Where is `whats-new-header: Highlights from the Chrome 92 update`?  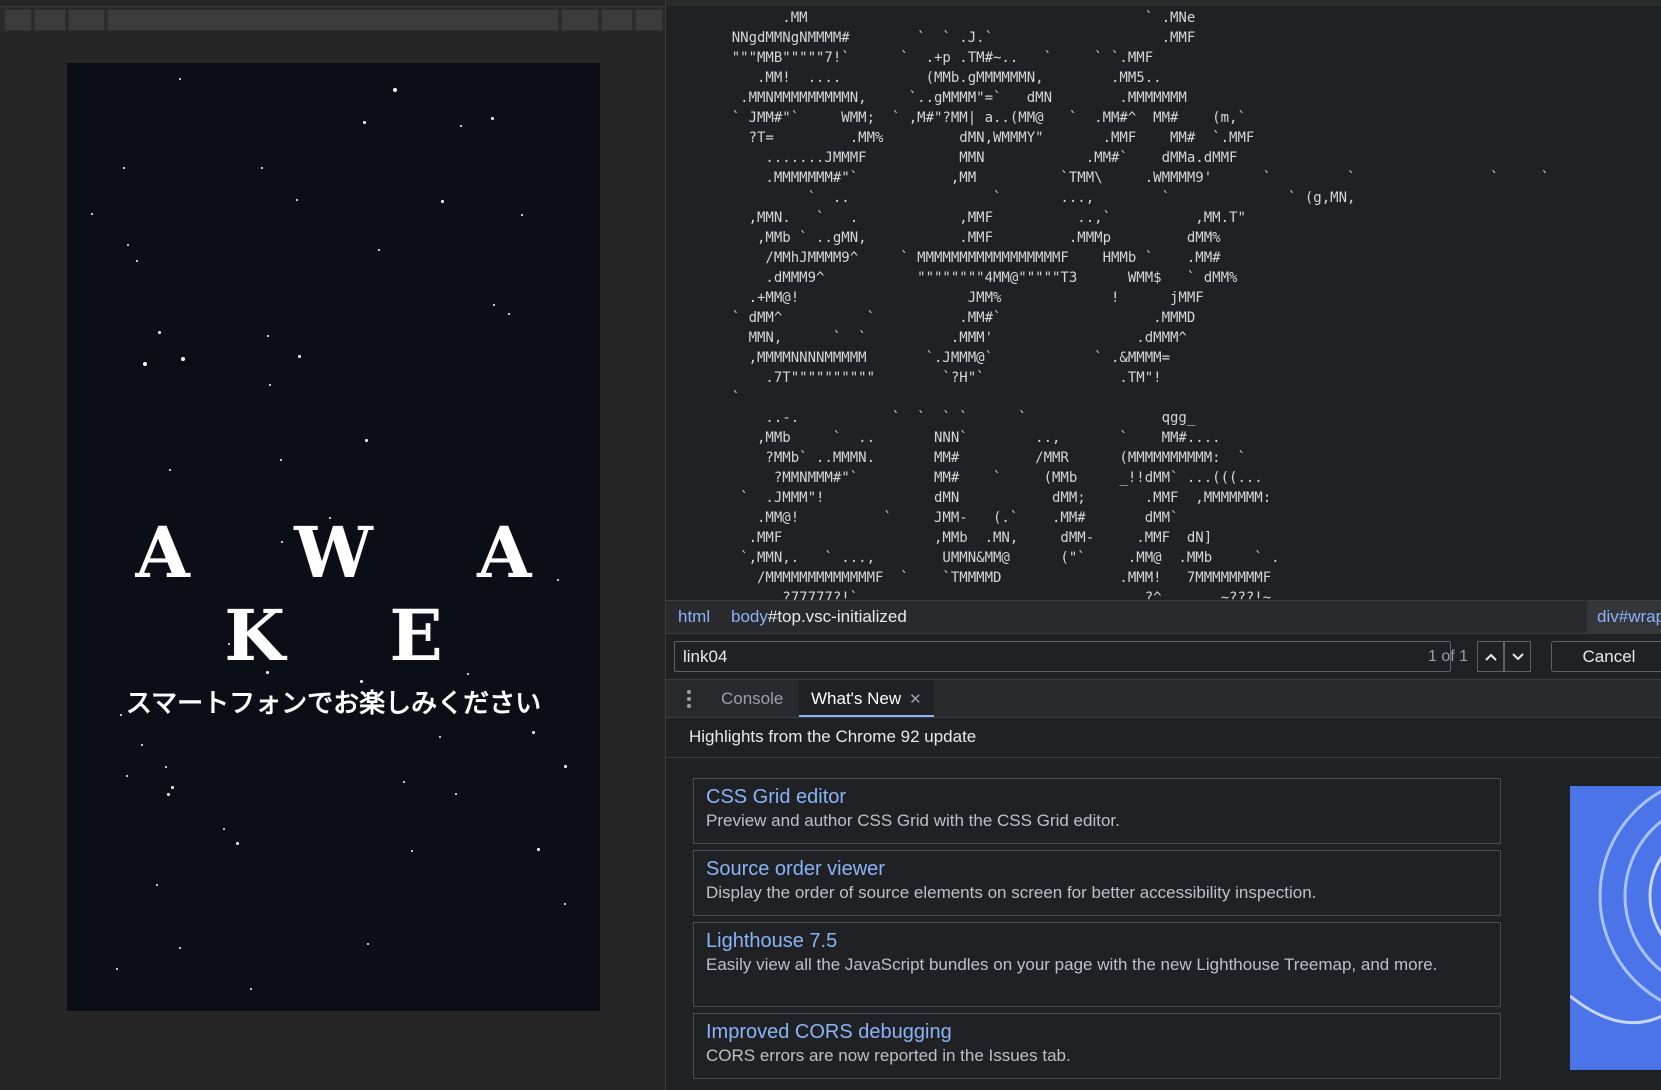
whats-new-header: Highlights from the Chrome 92 update is located at coordinates (1163, 738).